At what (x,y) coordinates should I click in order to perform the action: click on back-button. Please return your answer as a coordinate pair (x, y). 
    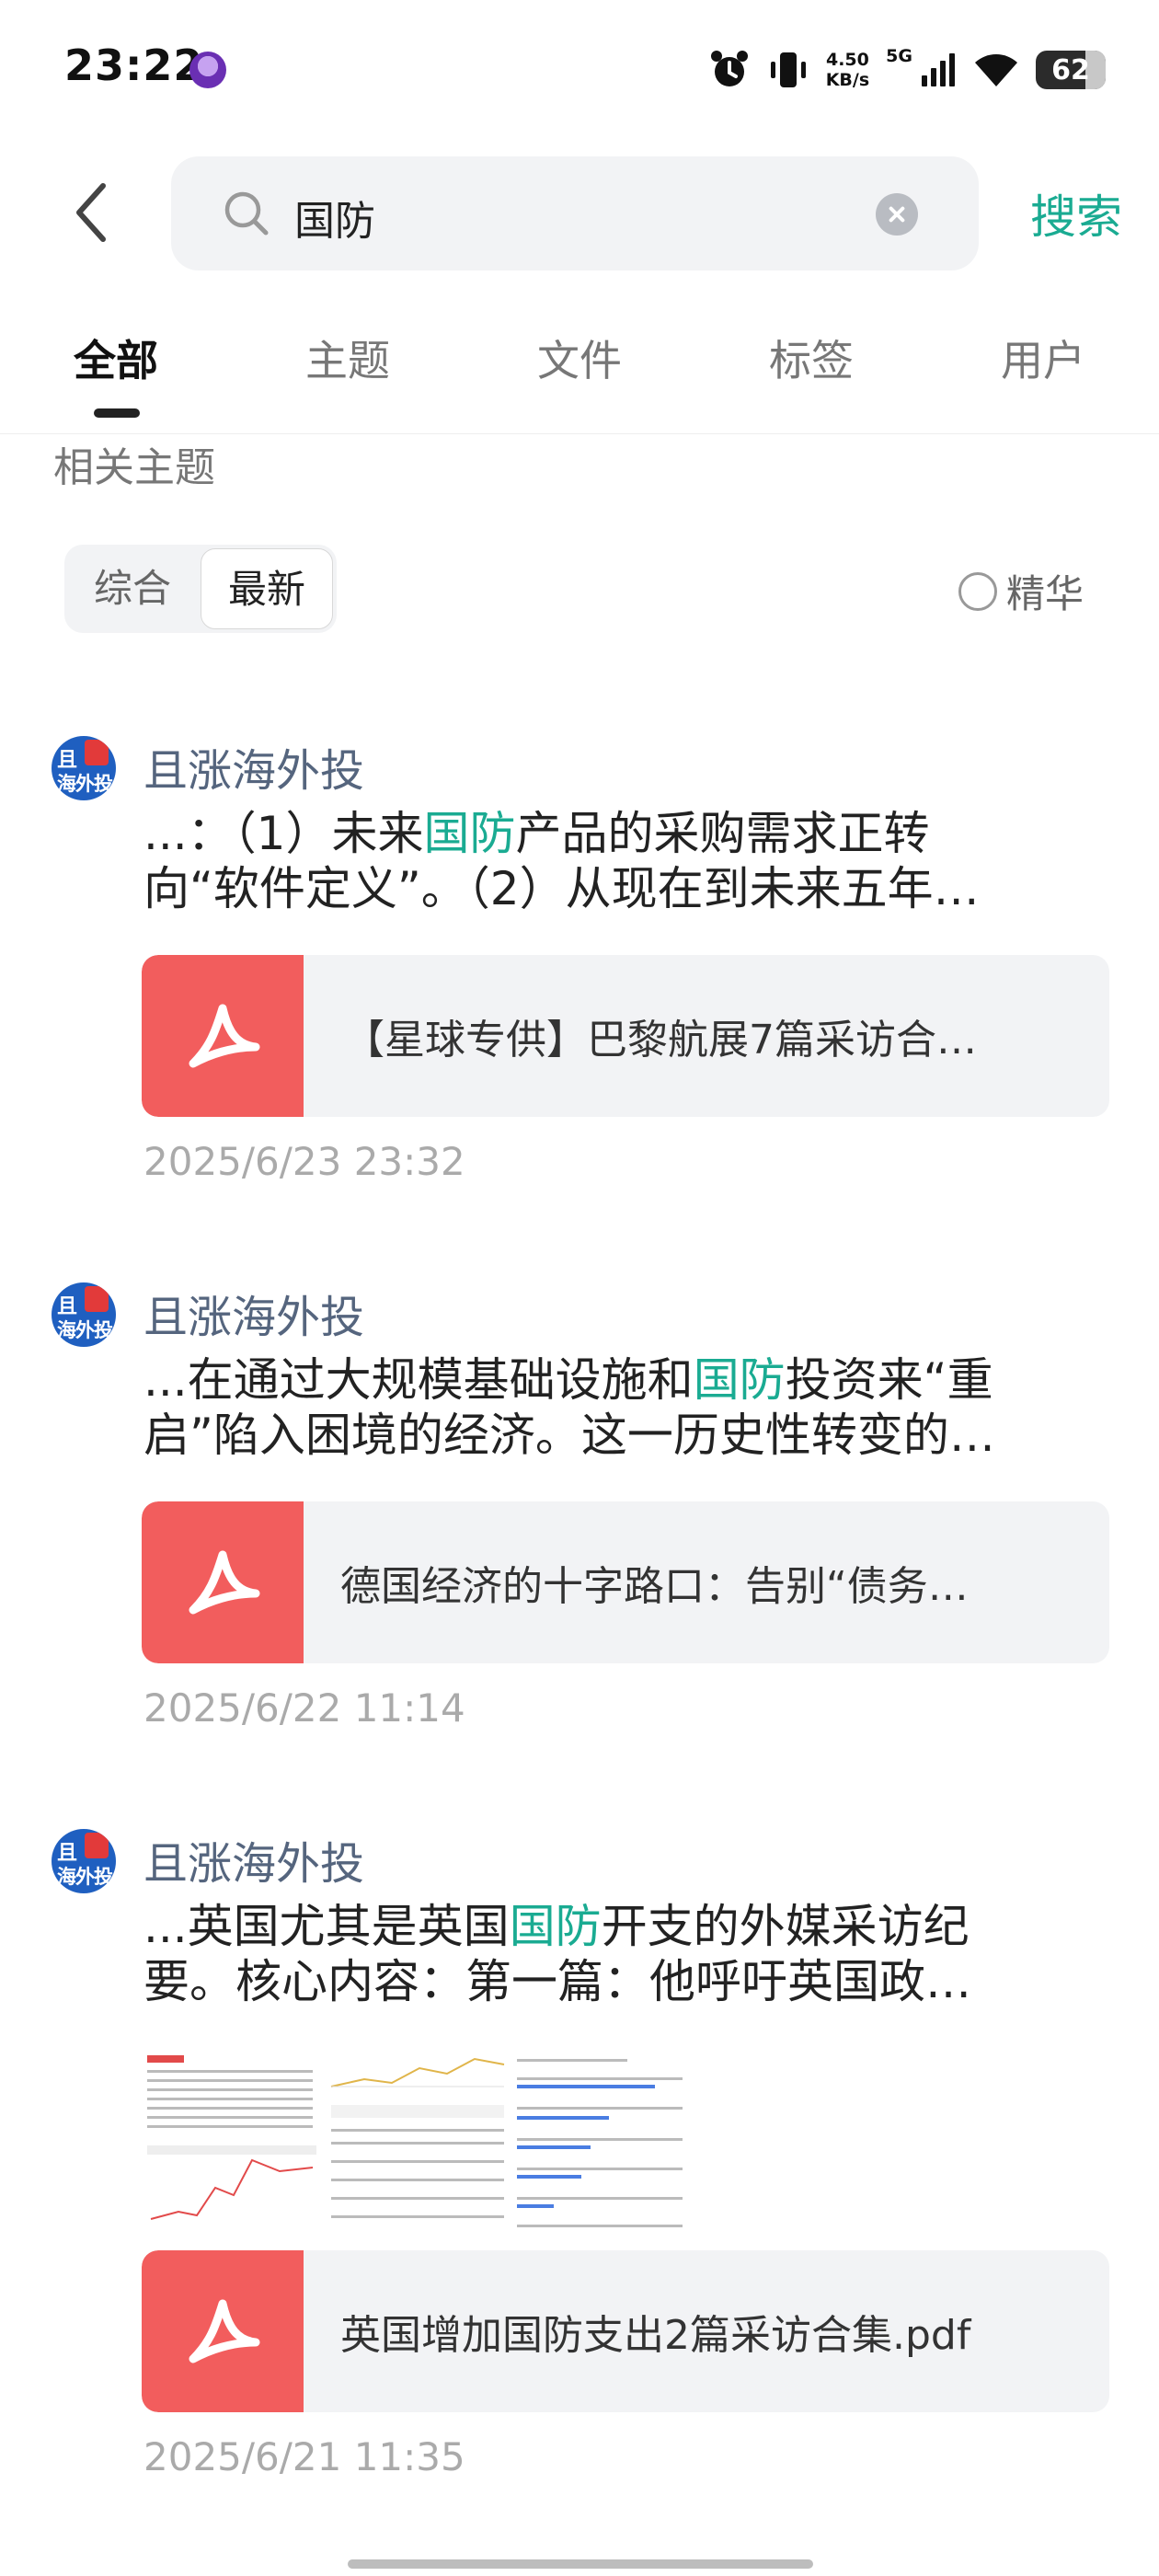
    Looking at the image, I should click on (92, 212).